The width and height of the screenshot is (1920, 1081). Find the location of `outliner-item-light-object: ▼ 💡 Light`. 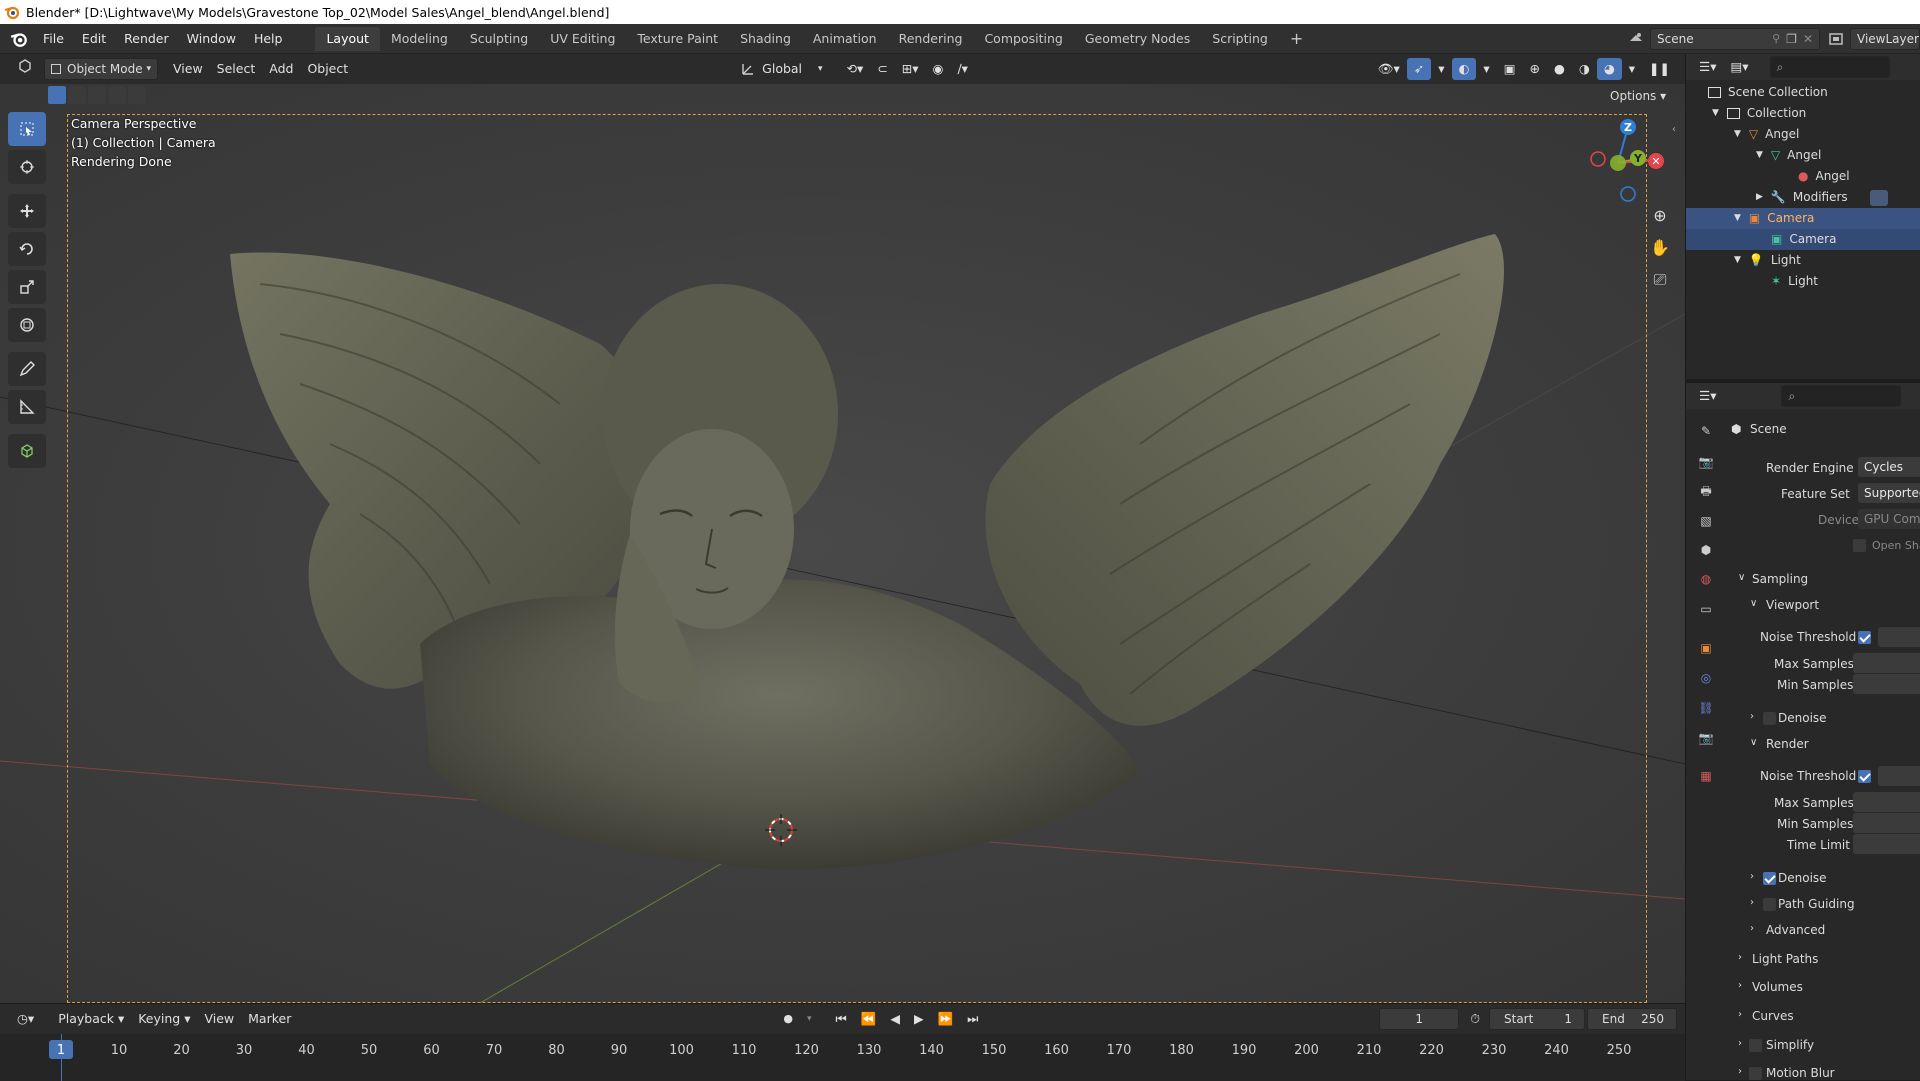

outliner-item-light-object: ▼ 💡 Light is located at coordinates (1767, 260).